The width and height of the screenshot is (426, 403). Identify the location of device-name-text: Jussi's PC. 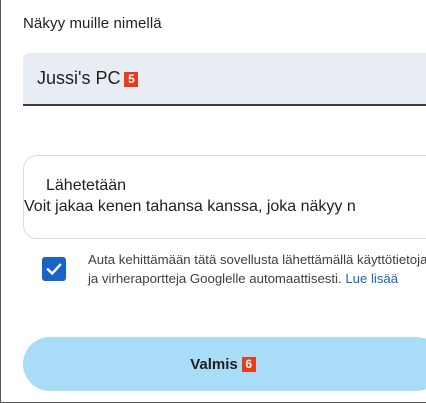
(79, 78).